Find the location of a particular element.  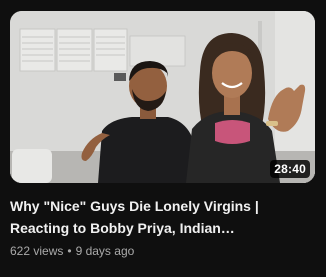

view-count: 622 views is located at coordinates (37, 251).